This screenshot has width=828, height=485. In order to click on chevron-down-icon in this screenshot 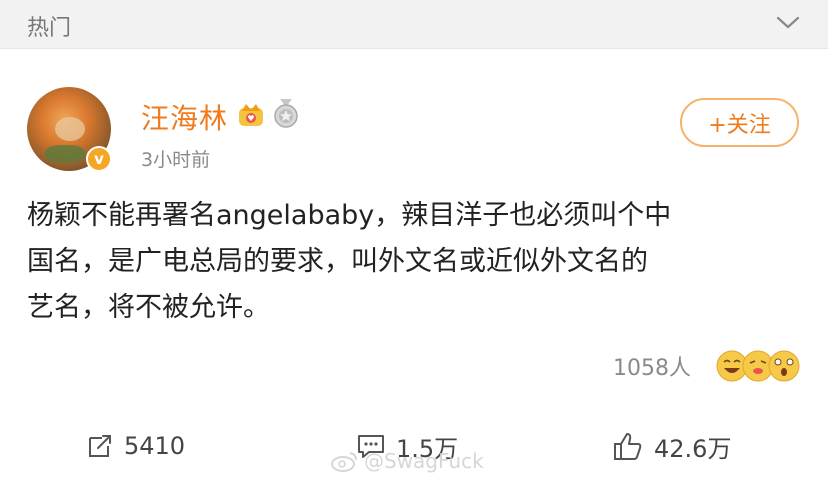, I will do `click(788, 22)`.